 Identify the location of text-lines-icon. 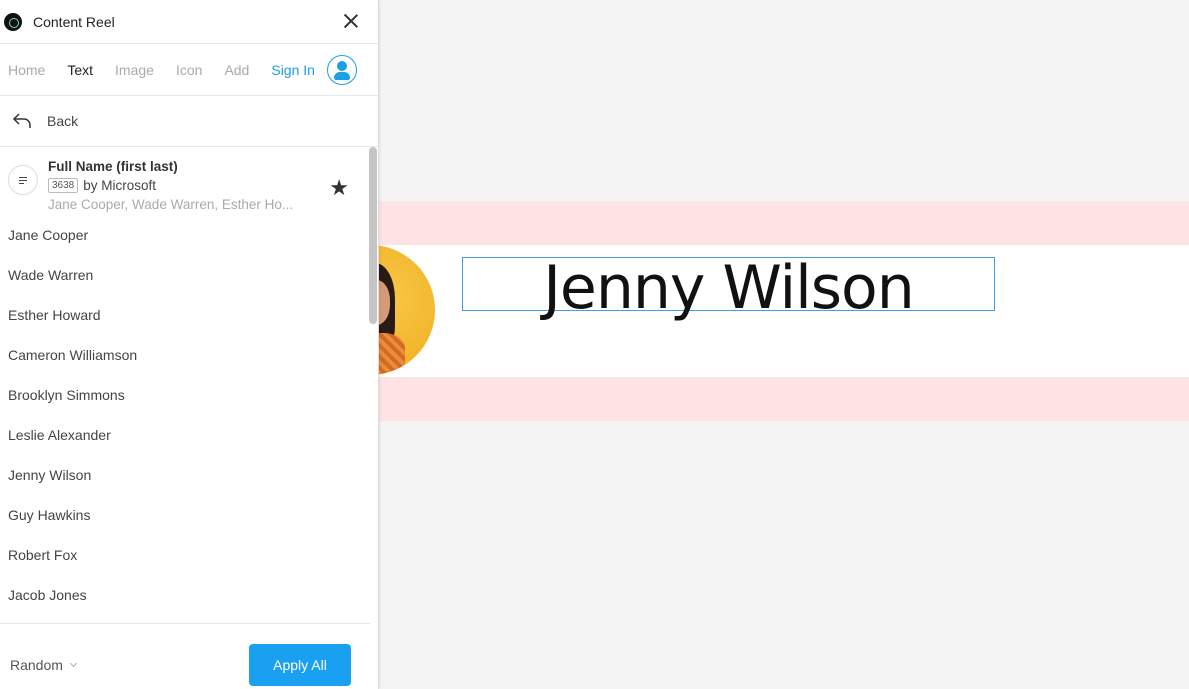
(23, 180).